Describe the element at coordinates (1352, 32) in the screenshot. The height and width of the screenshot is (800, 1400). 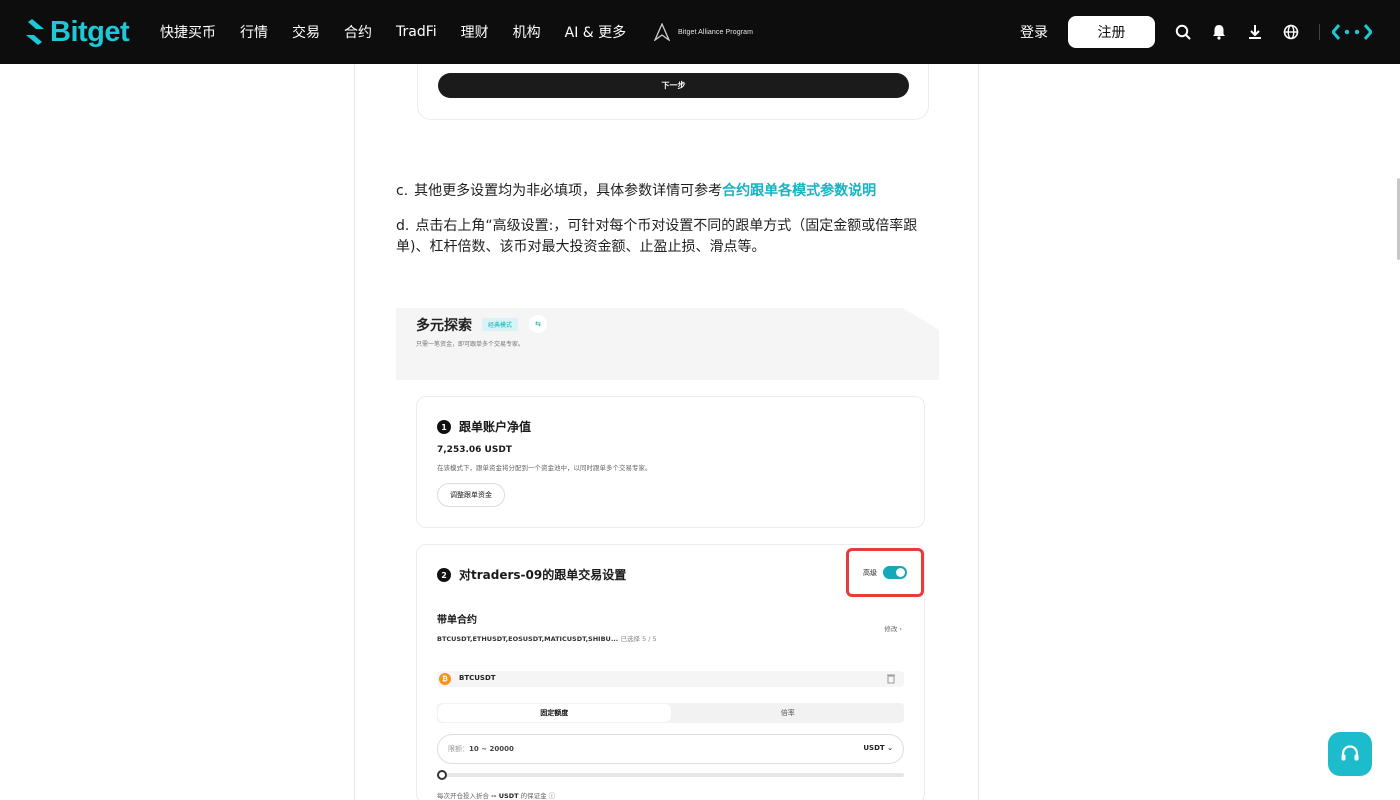
I see `brand-mark-icon` at that location.